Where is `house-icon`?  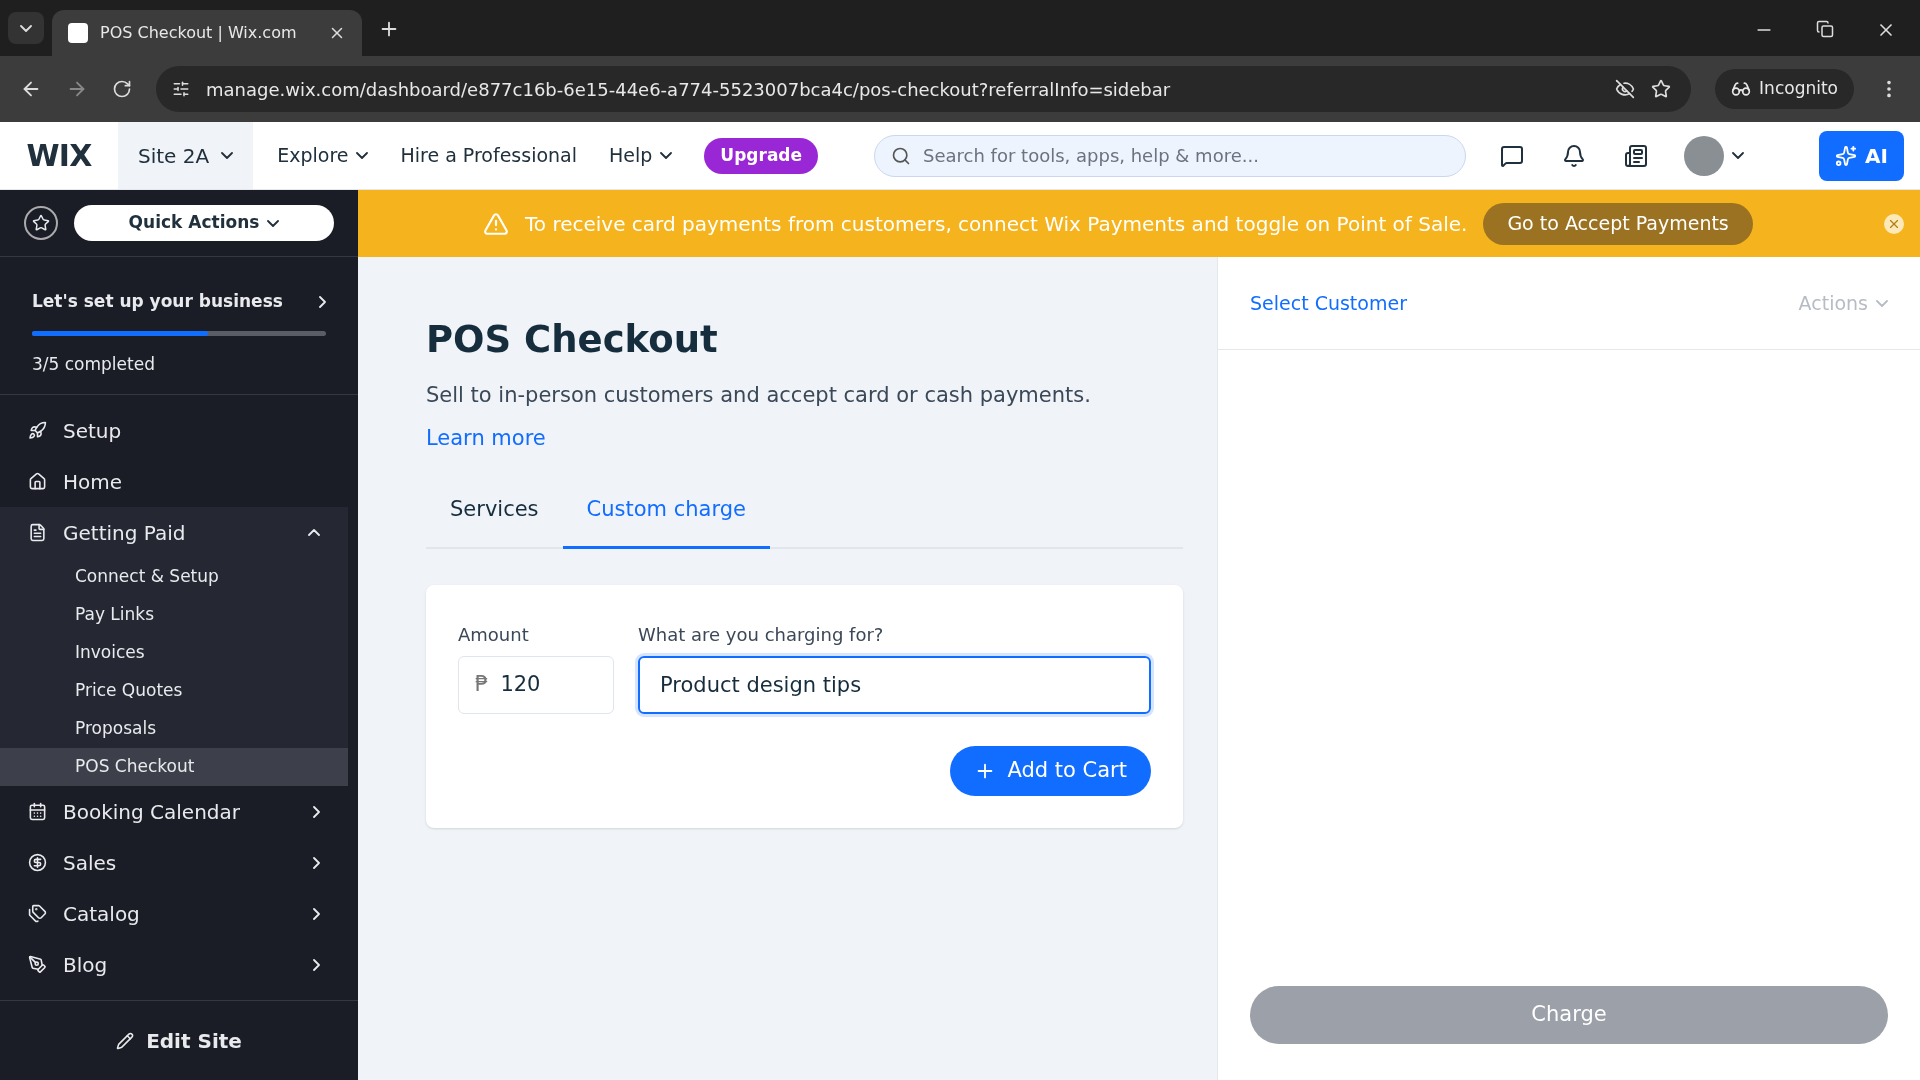
house-icon is located at coordinates (37, 481).